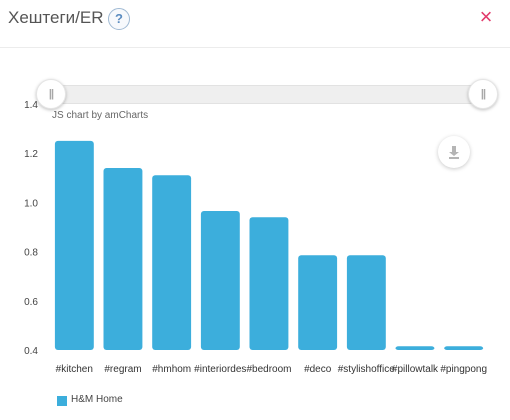  What do you see at coordinates (31, 302) in the screenshot?
I see `y-tick-label: 0.6` at bounding box center [31, 302].